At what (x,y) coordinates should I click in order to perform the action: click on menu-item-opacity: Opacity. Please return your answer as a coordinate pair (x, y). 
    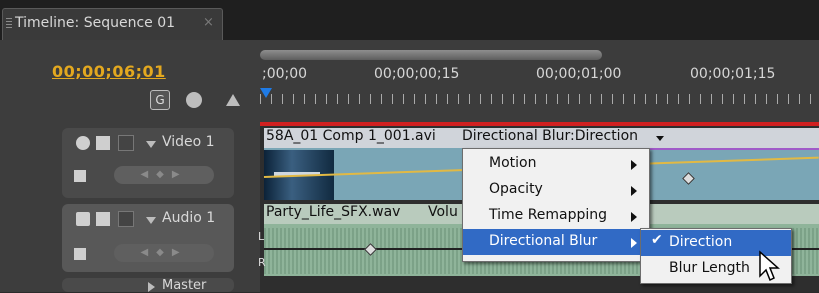
    Looking at the image, I should click on (556, 190).